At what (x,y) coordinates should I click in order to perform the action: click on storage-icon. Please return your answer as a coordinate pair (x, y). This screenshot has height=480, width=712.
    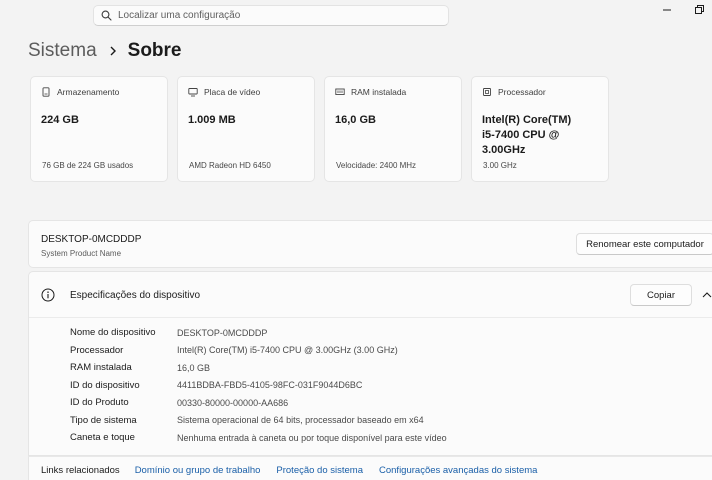
    Looking at the image, I should click on (46, 92).